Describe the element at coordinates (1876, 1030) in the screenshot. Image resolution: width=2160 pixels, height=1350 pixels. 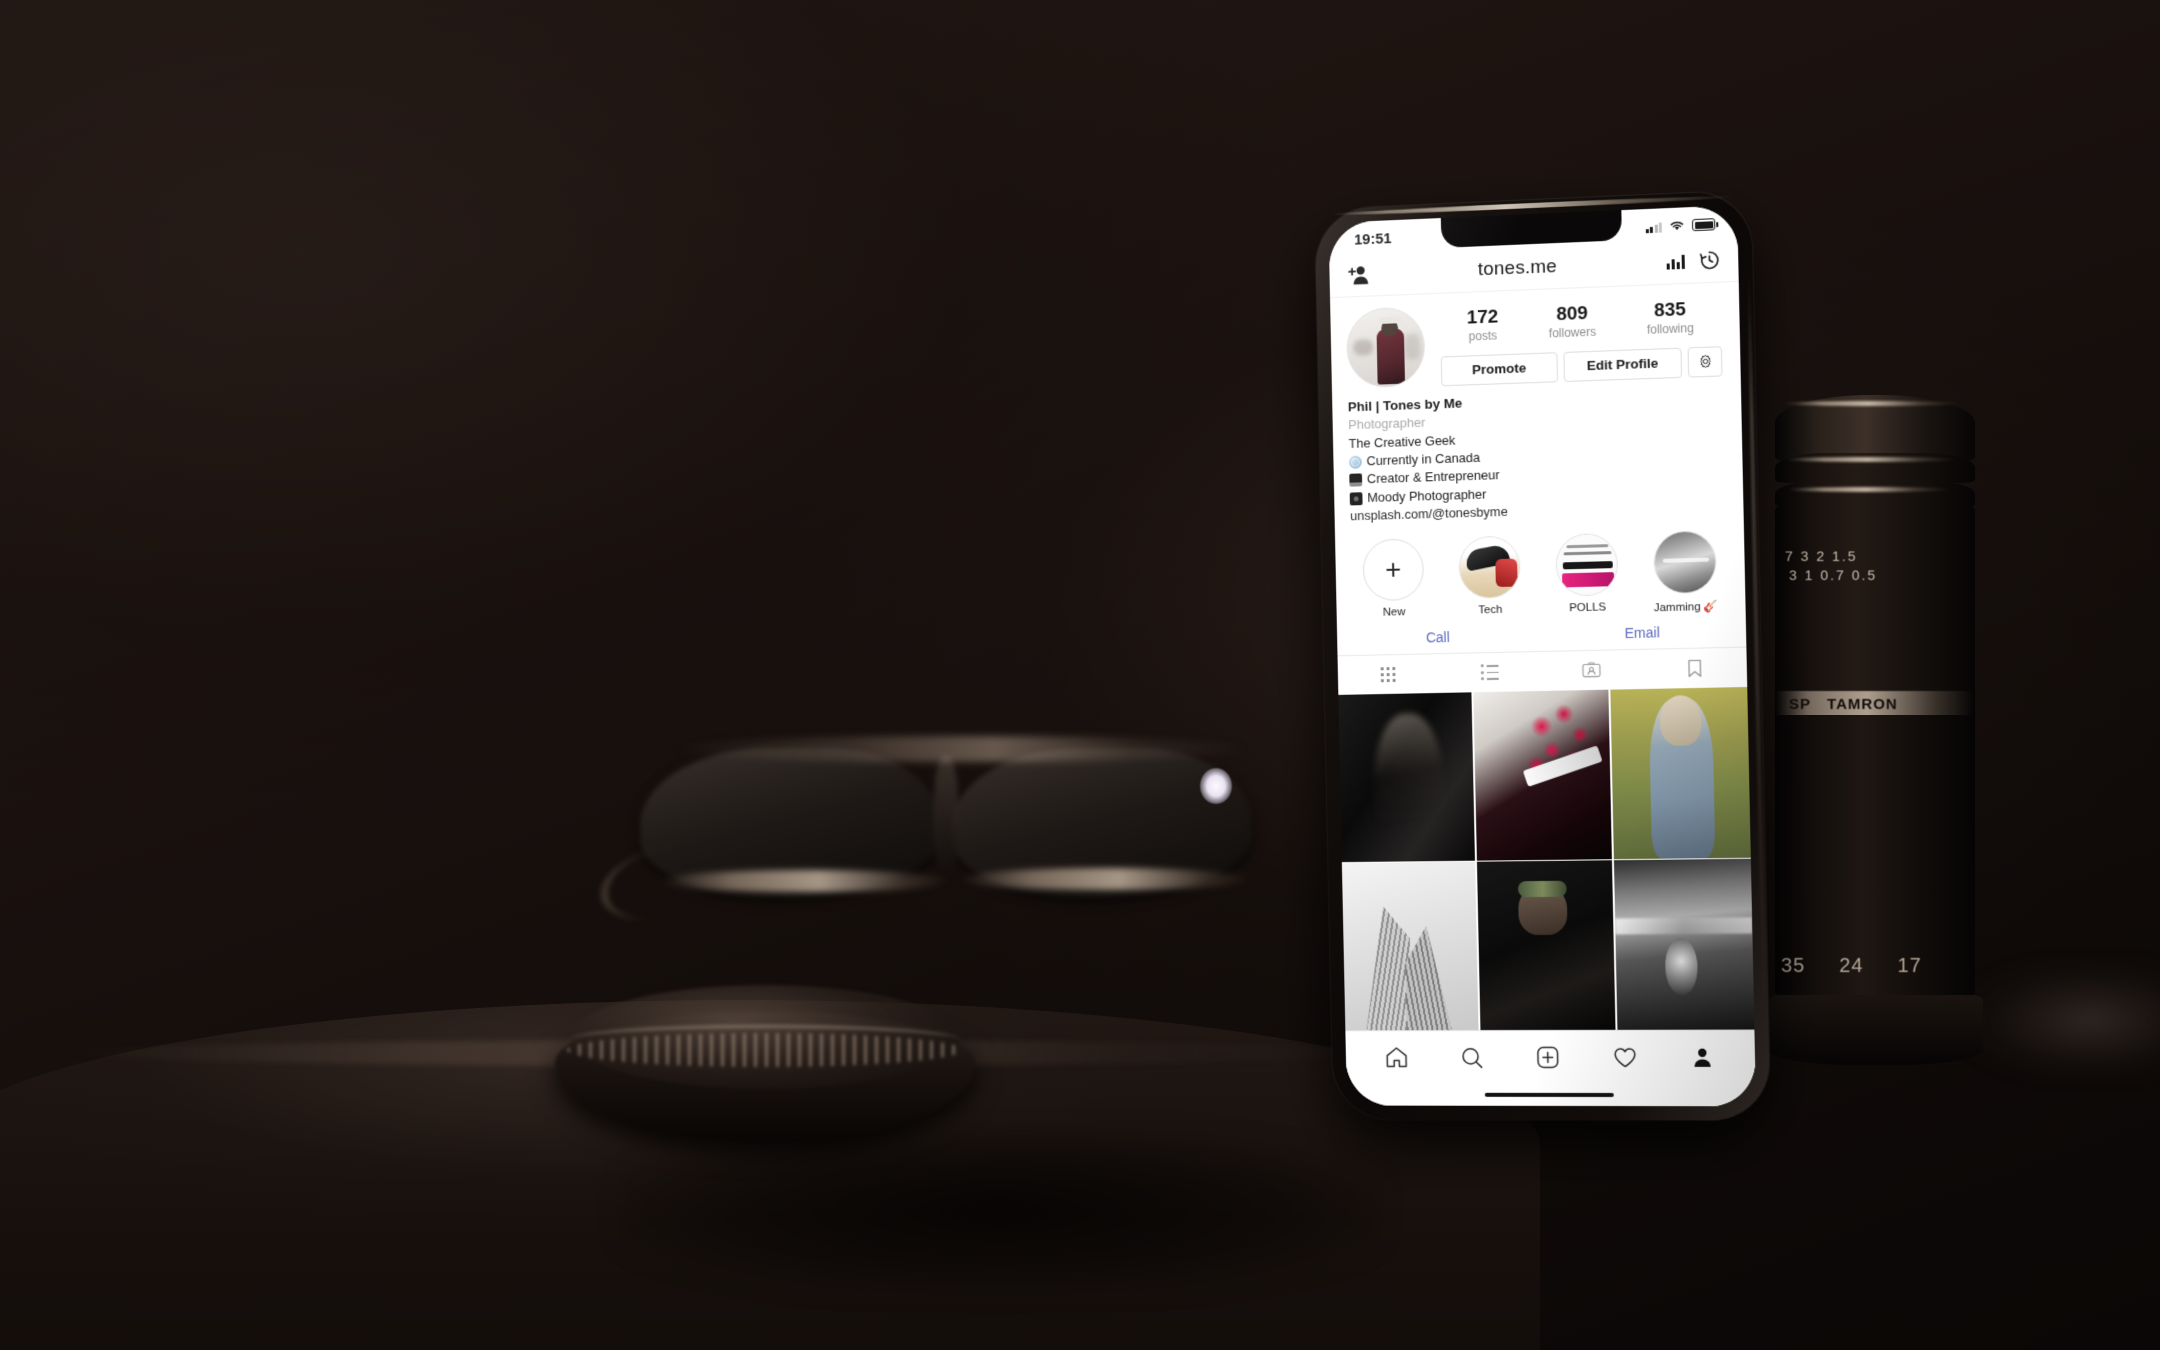
I see `lens-mount-base` at that location.